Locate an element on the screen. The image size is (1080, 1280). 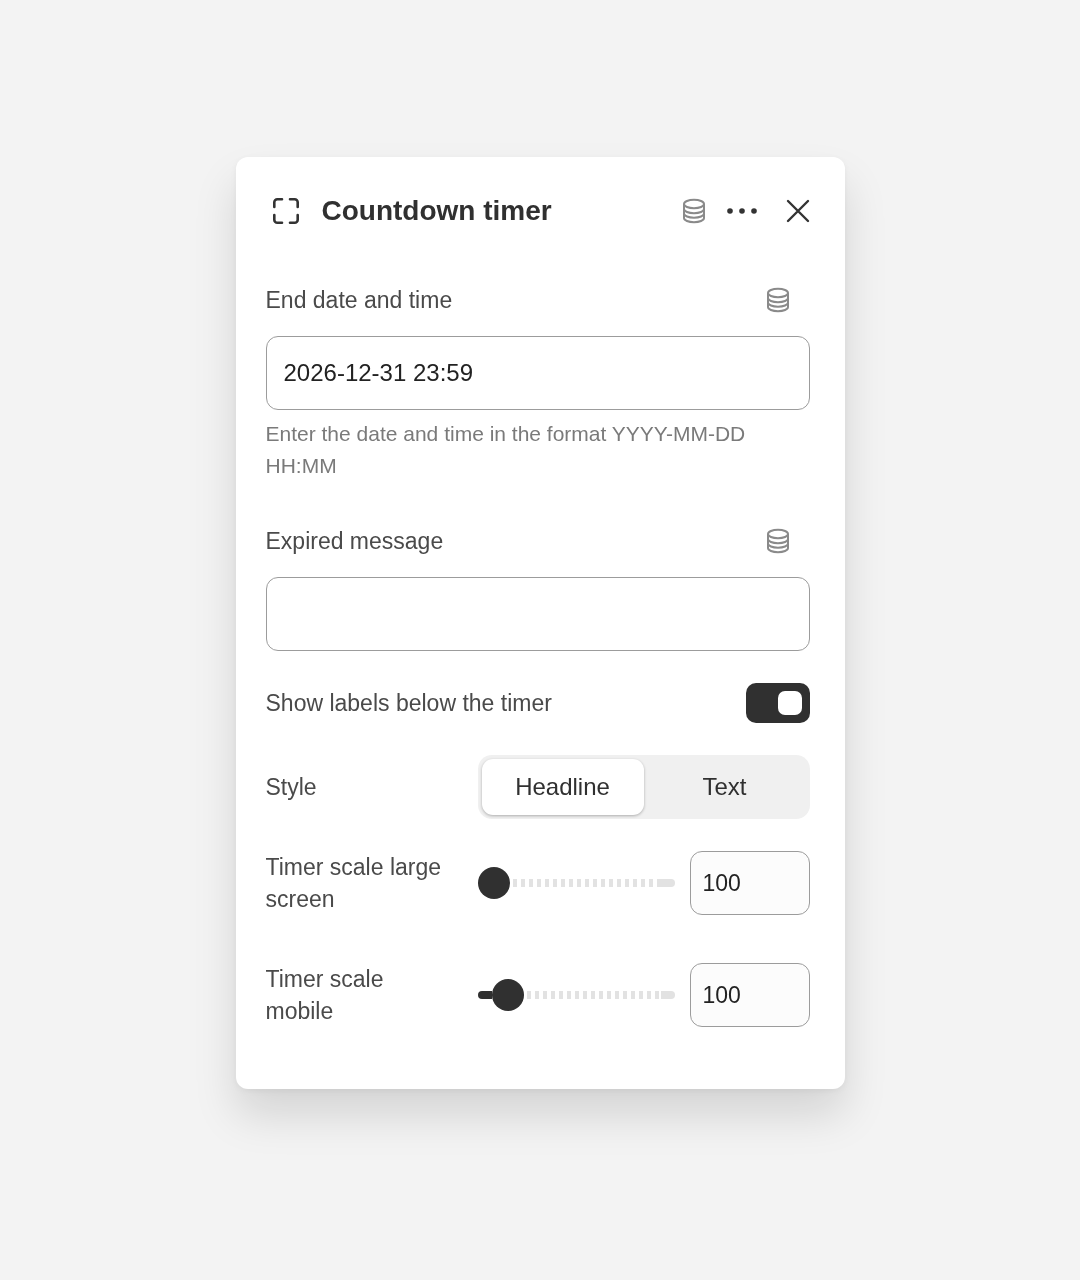
panel-title: Countdown timer is located at coordinates (436, 211).